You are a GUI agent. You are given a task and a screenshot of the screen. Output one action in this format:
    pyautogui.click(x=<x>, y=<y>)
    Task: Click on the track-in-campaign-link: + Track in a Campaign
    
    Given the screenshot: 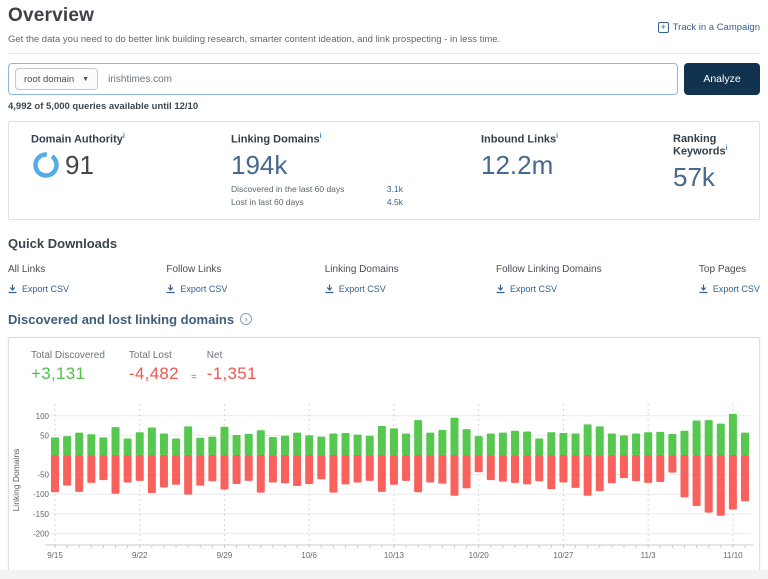 What is the action you would take?
    pyautogui.click(x=708, y=27)
    